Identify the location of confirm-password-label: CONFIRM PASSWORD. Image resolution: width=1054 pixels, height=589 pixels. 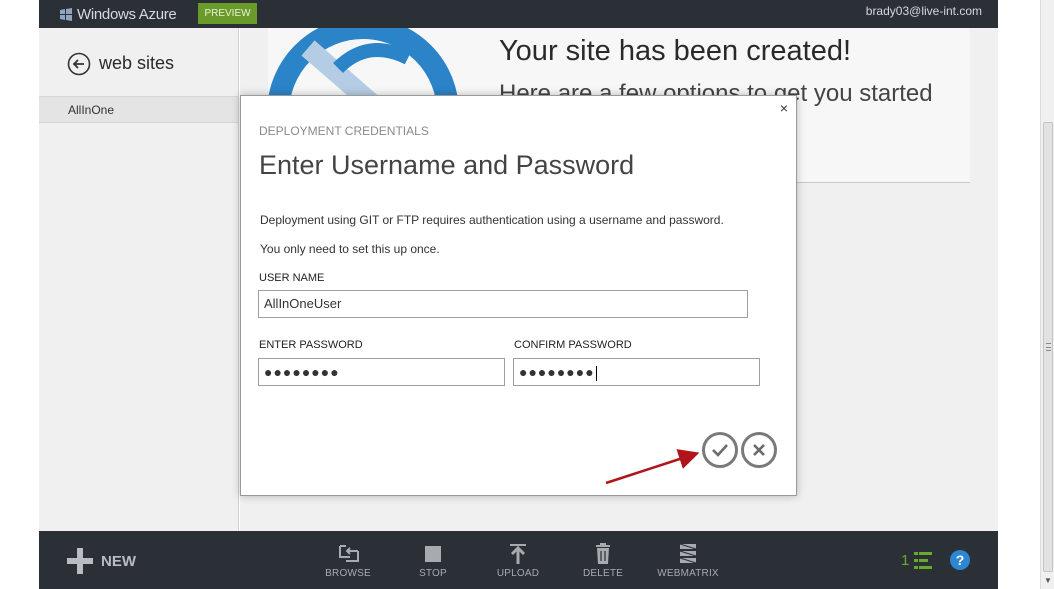
(573, 345).